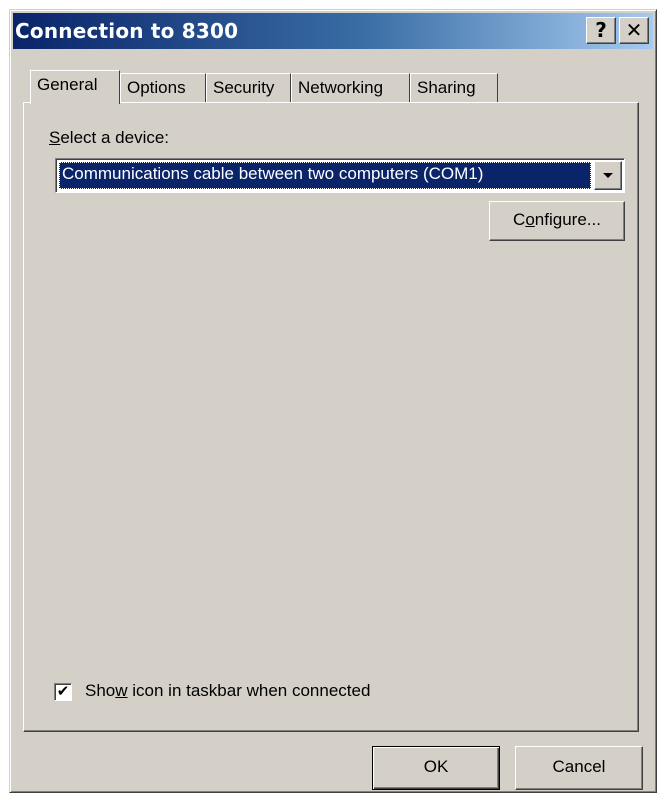 The width and height of the screenshot is (661, 798). What do you see at coordinates (333, 31) in the screenshot?
I see `title-bar: Connection to 8300 ? ✕` at bounding box center [333, 31].